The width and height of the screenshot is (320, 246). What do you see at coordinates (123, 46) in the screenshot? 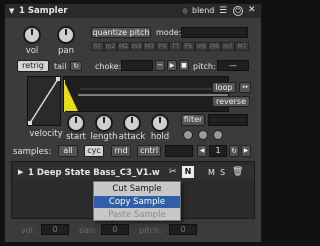
I see `interval-M2: M2` at bounding box center [123, 46].